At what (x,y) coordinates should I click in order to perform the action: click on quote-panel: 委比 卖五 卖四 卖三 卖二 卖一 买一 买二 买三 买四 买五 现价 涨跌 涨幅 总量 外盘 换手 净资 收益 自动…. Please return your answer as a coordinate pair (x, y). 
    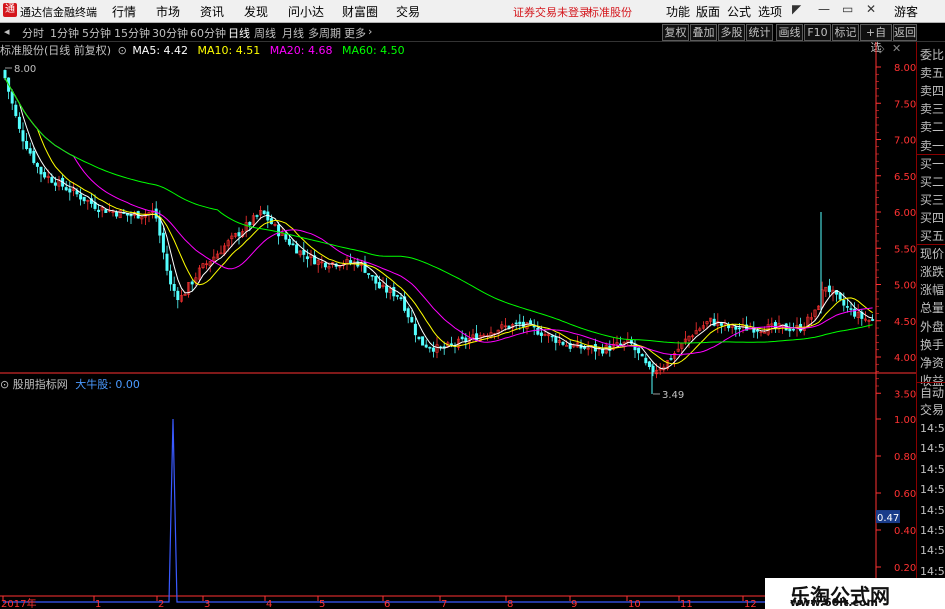
    Looking at the image, I should click on (930, 325).